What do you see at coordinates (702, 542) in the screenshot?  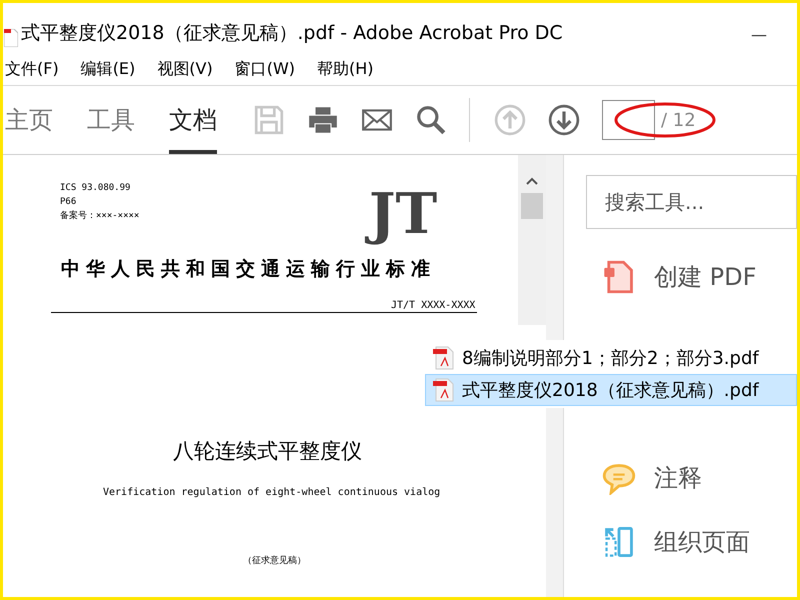 I see `tool-link: 组织页面` at bounding box center [702, 542].